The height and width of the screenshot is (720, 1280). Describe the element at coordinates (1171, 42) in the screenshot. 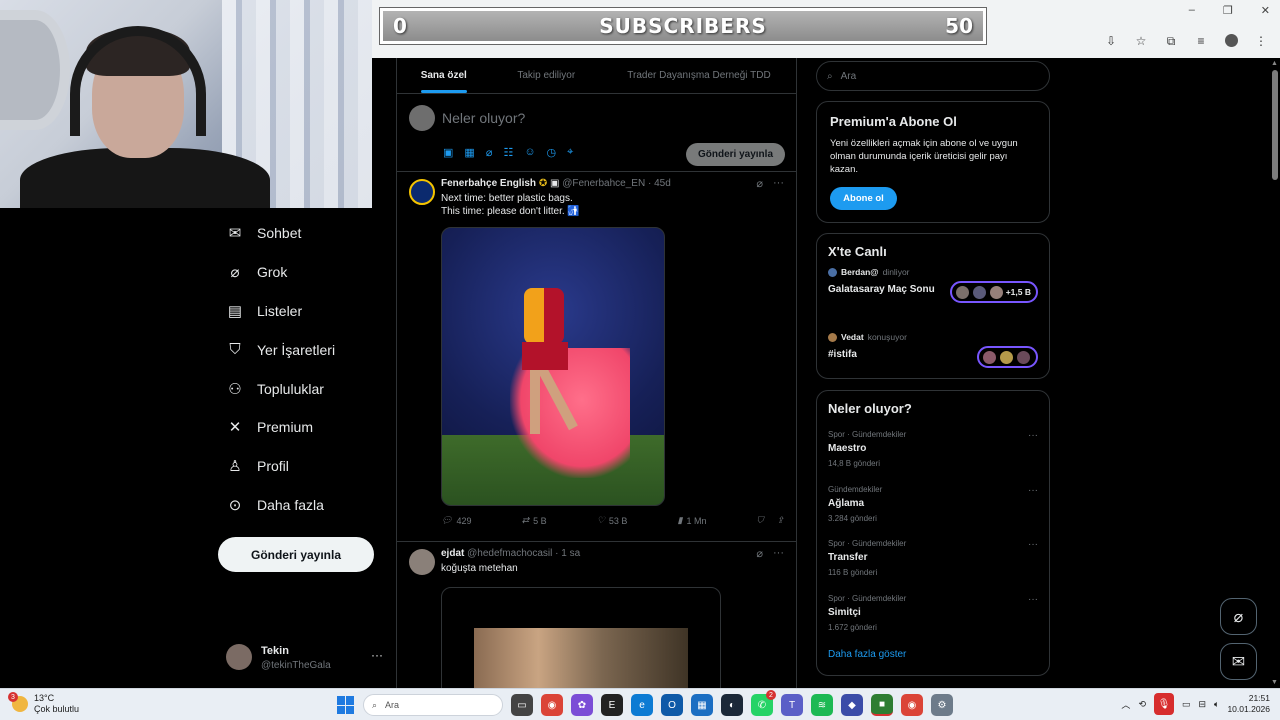

I see `extensions-icon: ⧉` at that location.